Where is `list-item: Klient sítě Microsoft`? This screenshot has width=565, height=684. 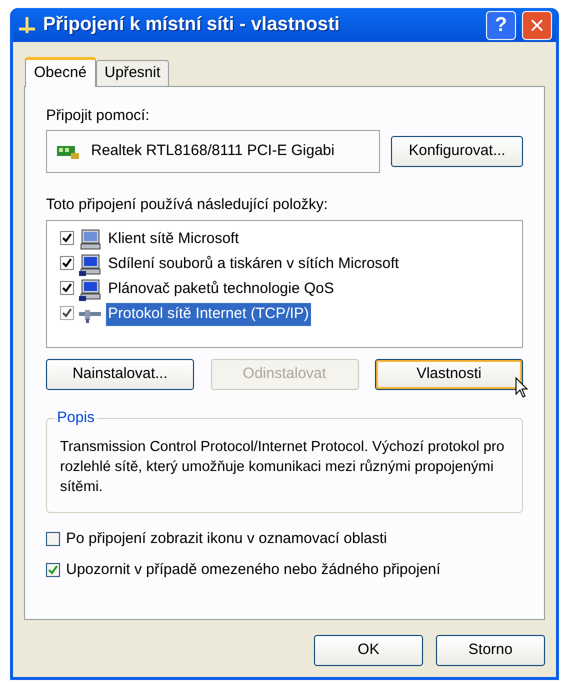 list-item: Klient sítě Microsoft is located at coordinates (173, 239).